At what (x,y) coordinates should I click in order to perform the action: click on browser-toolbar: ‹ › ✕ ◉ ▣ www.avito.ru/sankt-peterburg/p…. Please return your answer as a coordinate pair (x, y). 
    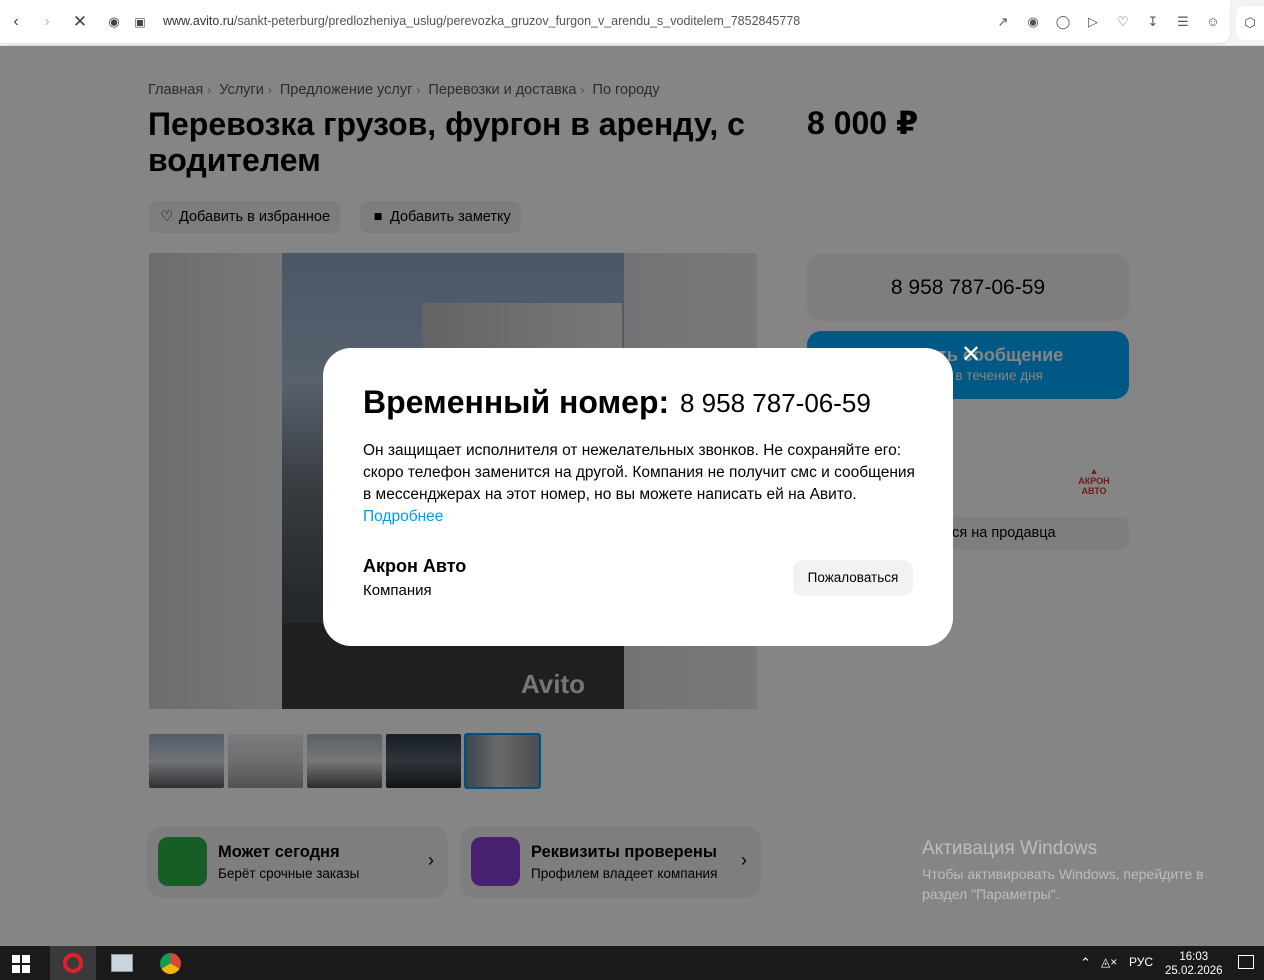
    Looking at the image, I should click on (632, 23).